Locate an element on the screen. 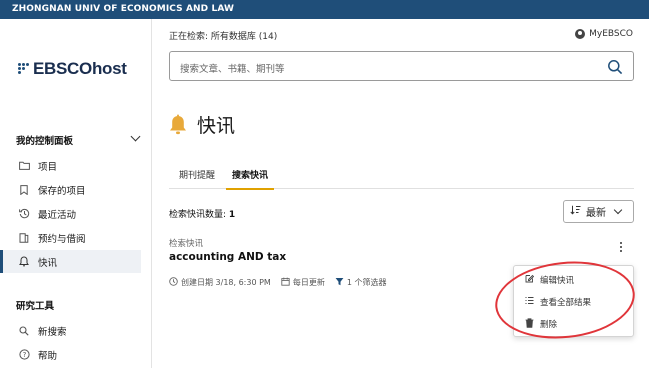 This screenshot has width=649, height=368. history-icon is located at coordinates (24, 214).